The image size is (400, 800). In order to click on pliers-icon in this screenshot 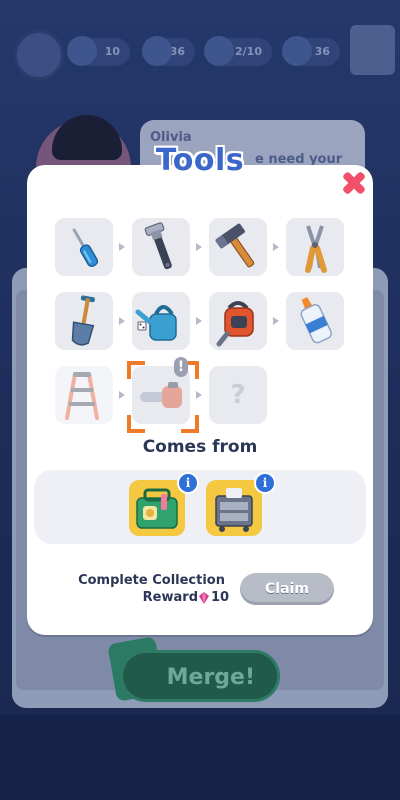, I will do `click(316, 249)`.